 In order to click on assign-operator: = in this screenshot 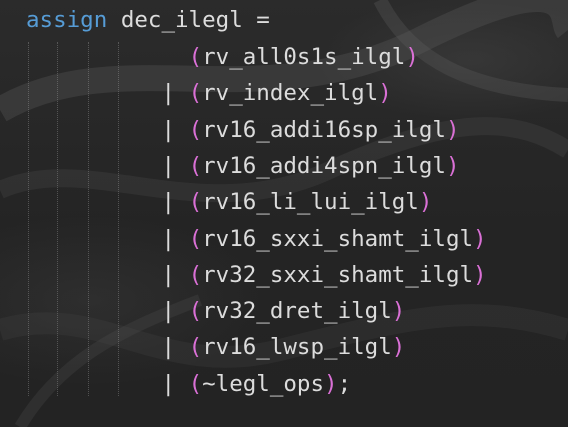, I will do `click(263, 20)`.